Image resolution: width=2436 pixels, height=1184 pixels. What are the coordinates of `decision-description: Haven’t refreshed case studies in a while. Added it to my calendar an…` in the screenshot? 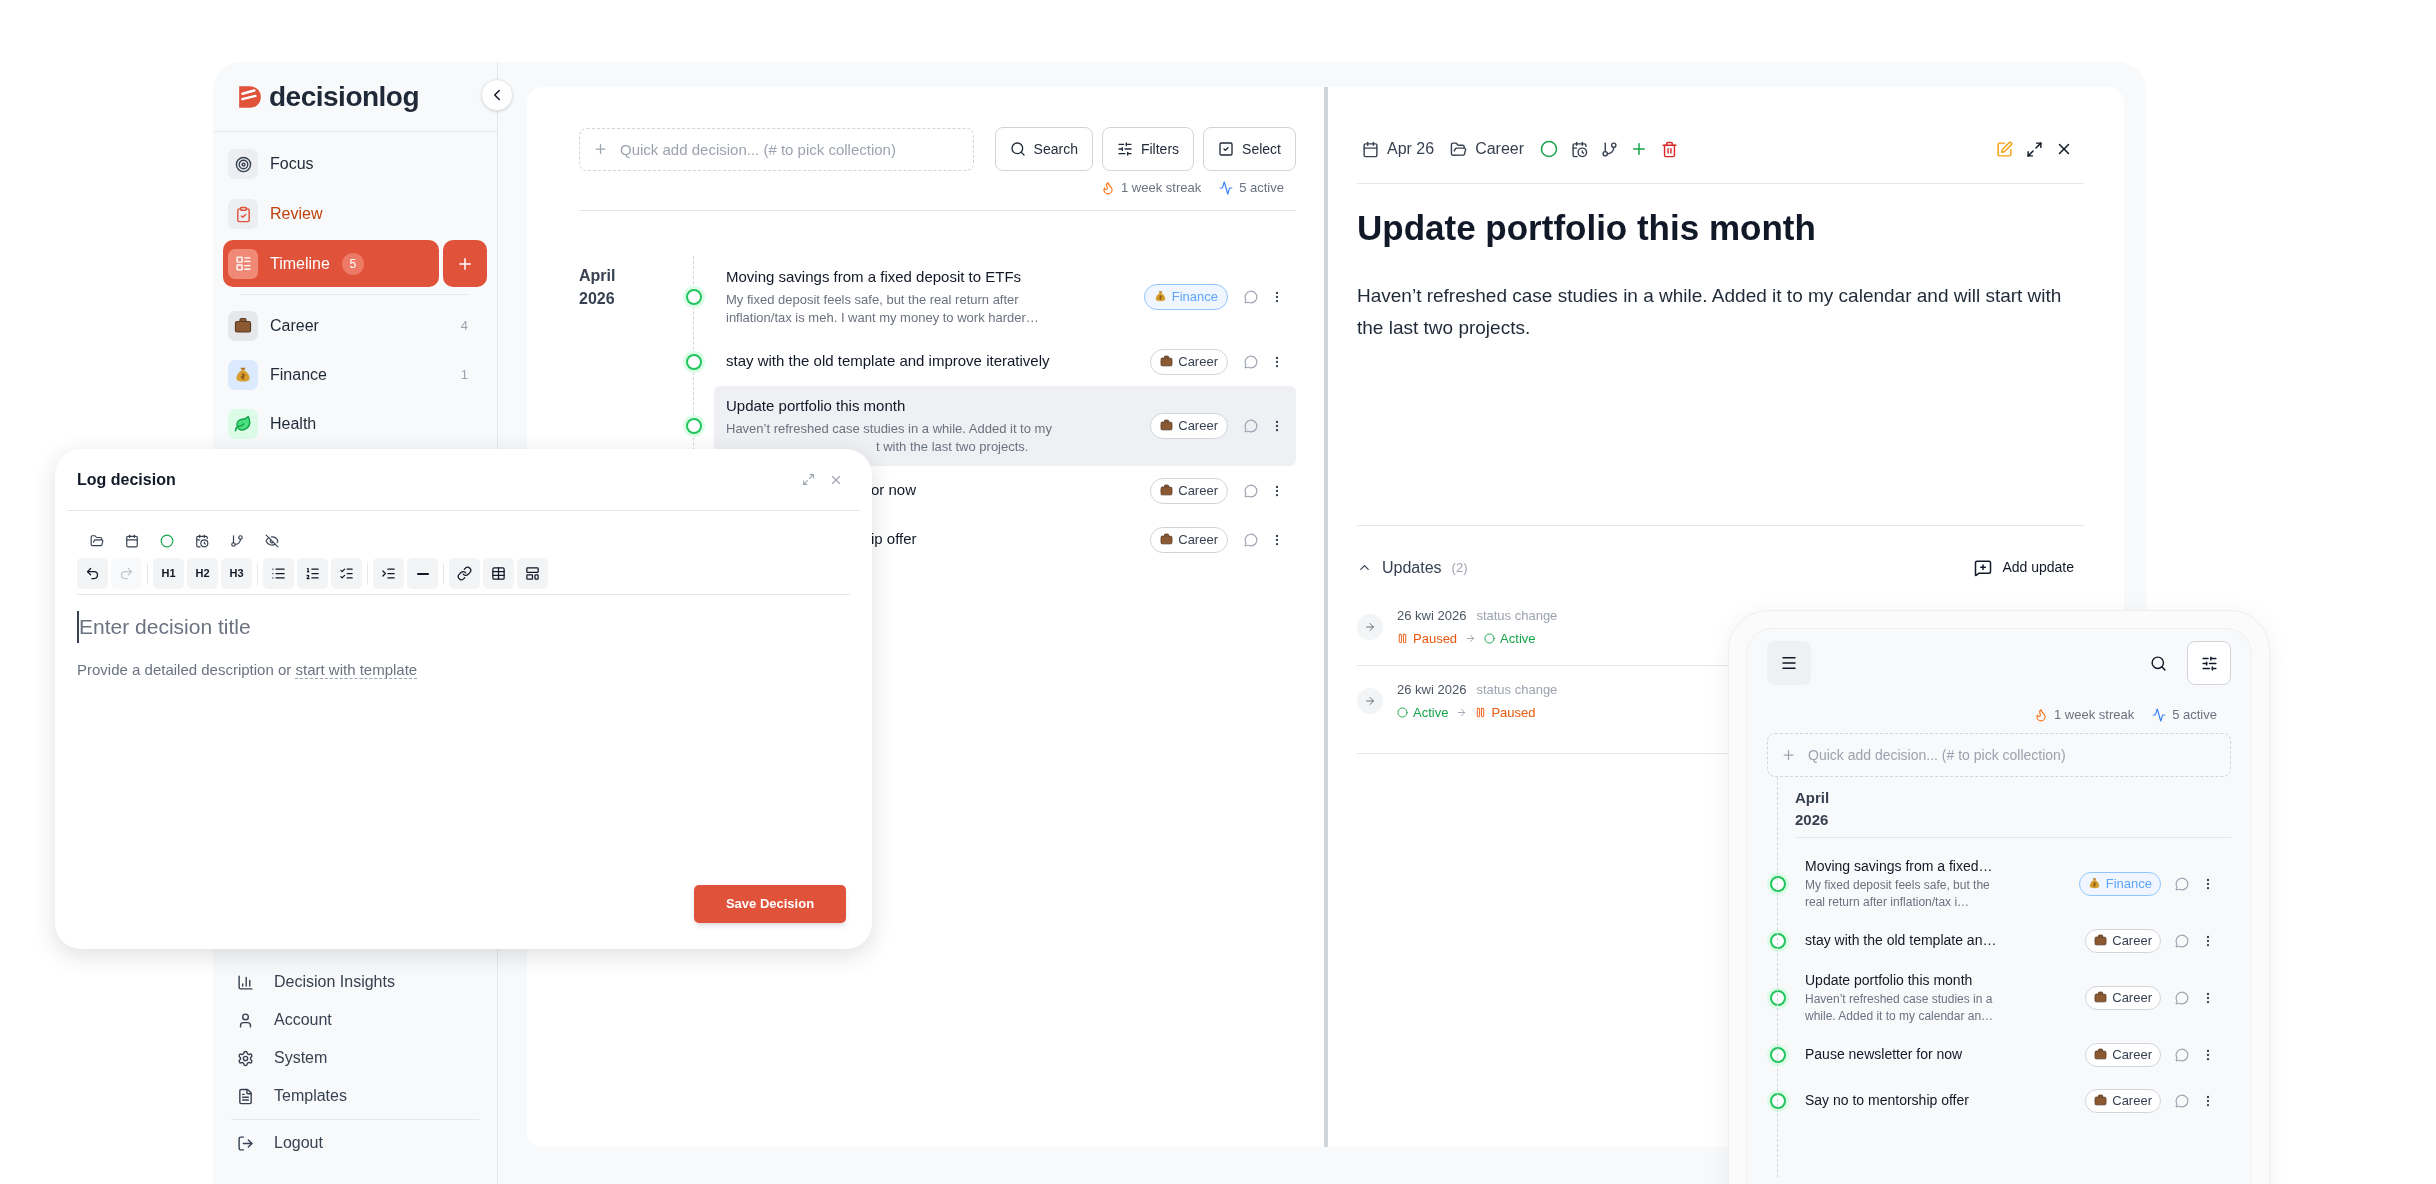 It's located at (1900, 1008).